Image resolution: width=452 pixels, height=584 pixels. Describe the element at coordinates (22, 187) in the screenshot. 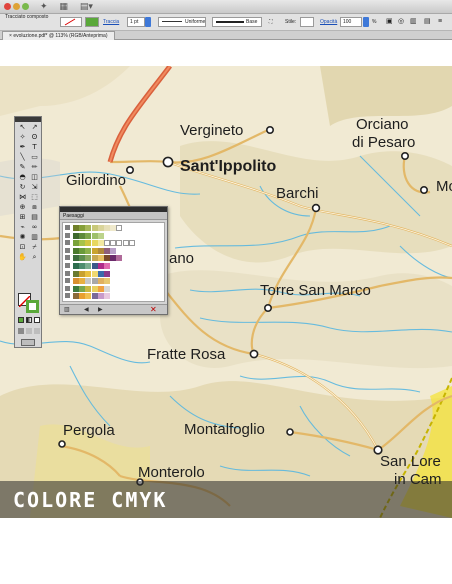

I see `rotate-tool-icon: ↻` at that location.